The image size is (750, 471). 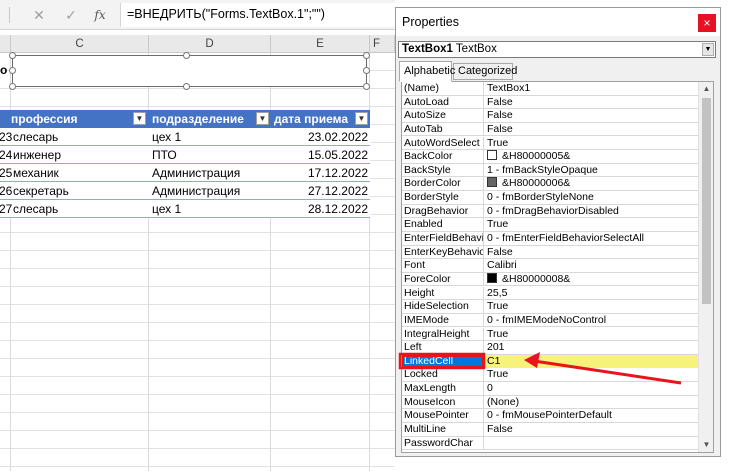 I want to click on property-value: 0 - fmBorderStyleNone, so click(x=592, y=198).